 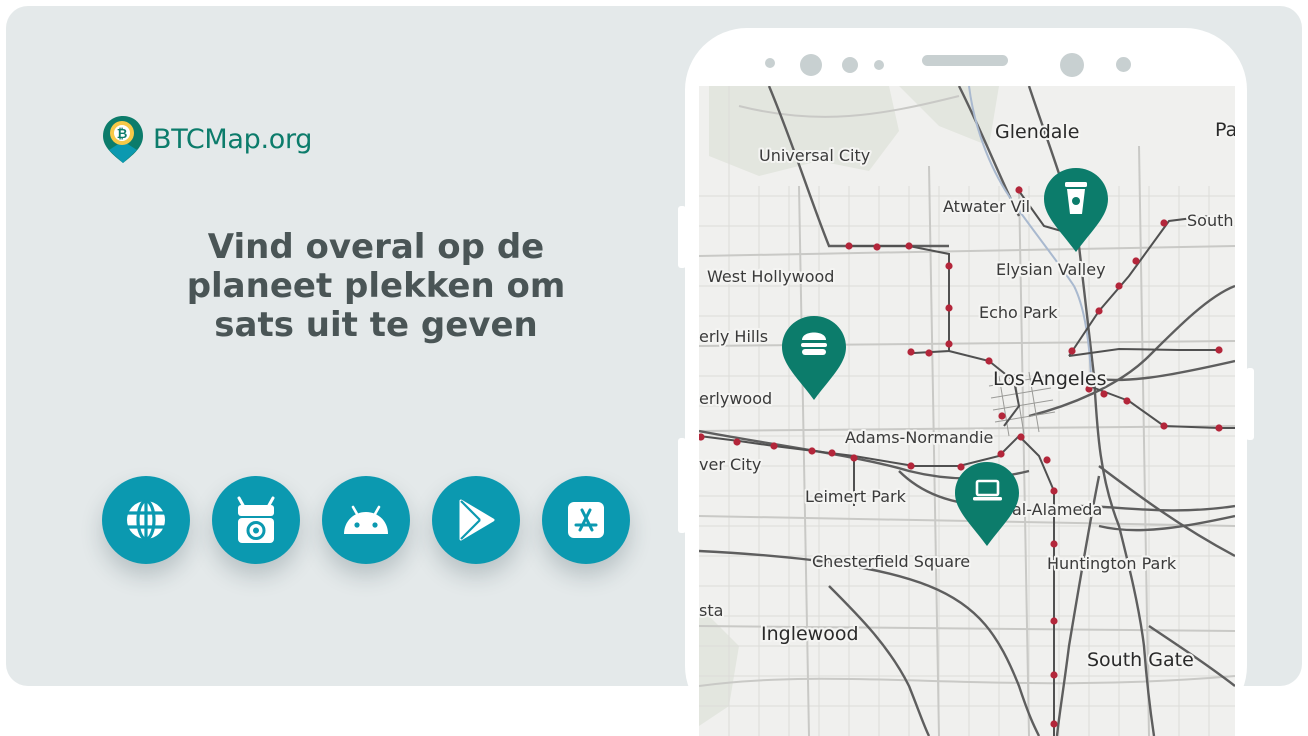 What do you see at coordinates (856, 496) in the screenshot?
I see `map-label-leimert-park: Leimert Park` at bounding box center [856, 496].